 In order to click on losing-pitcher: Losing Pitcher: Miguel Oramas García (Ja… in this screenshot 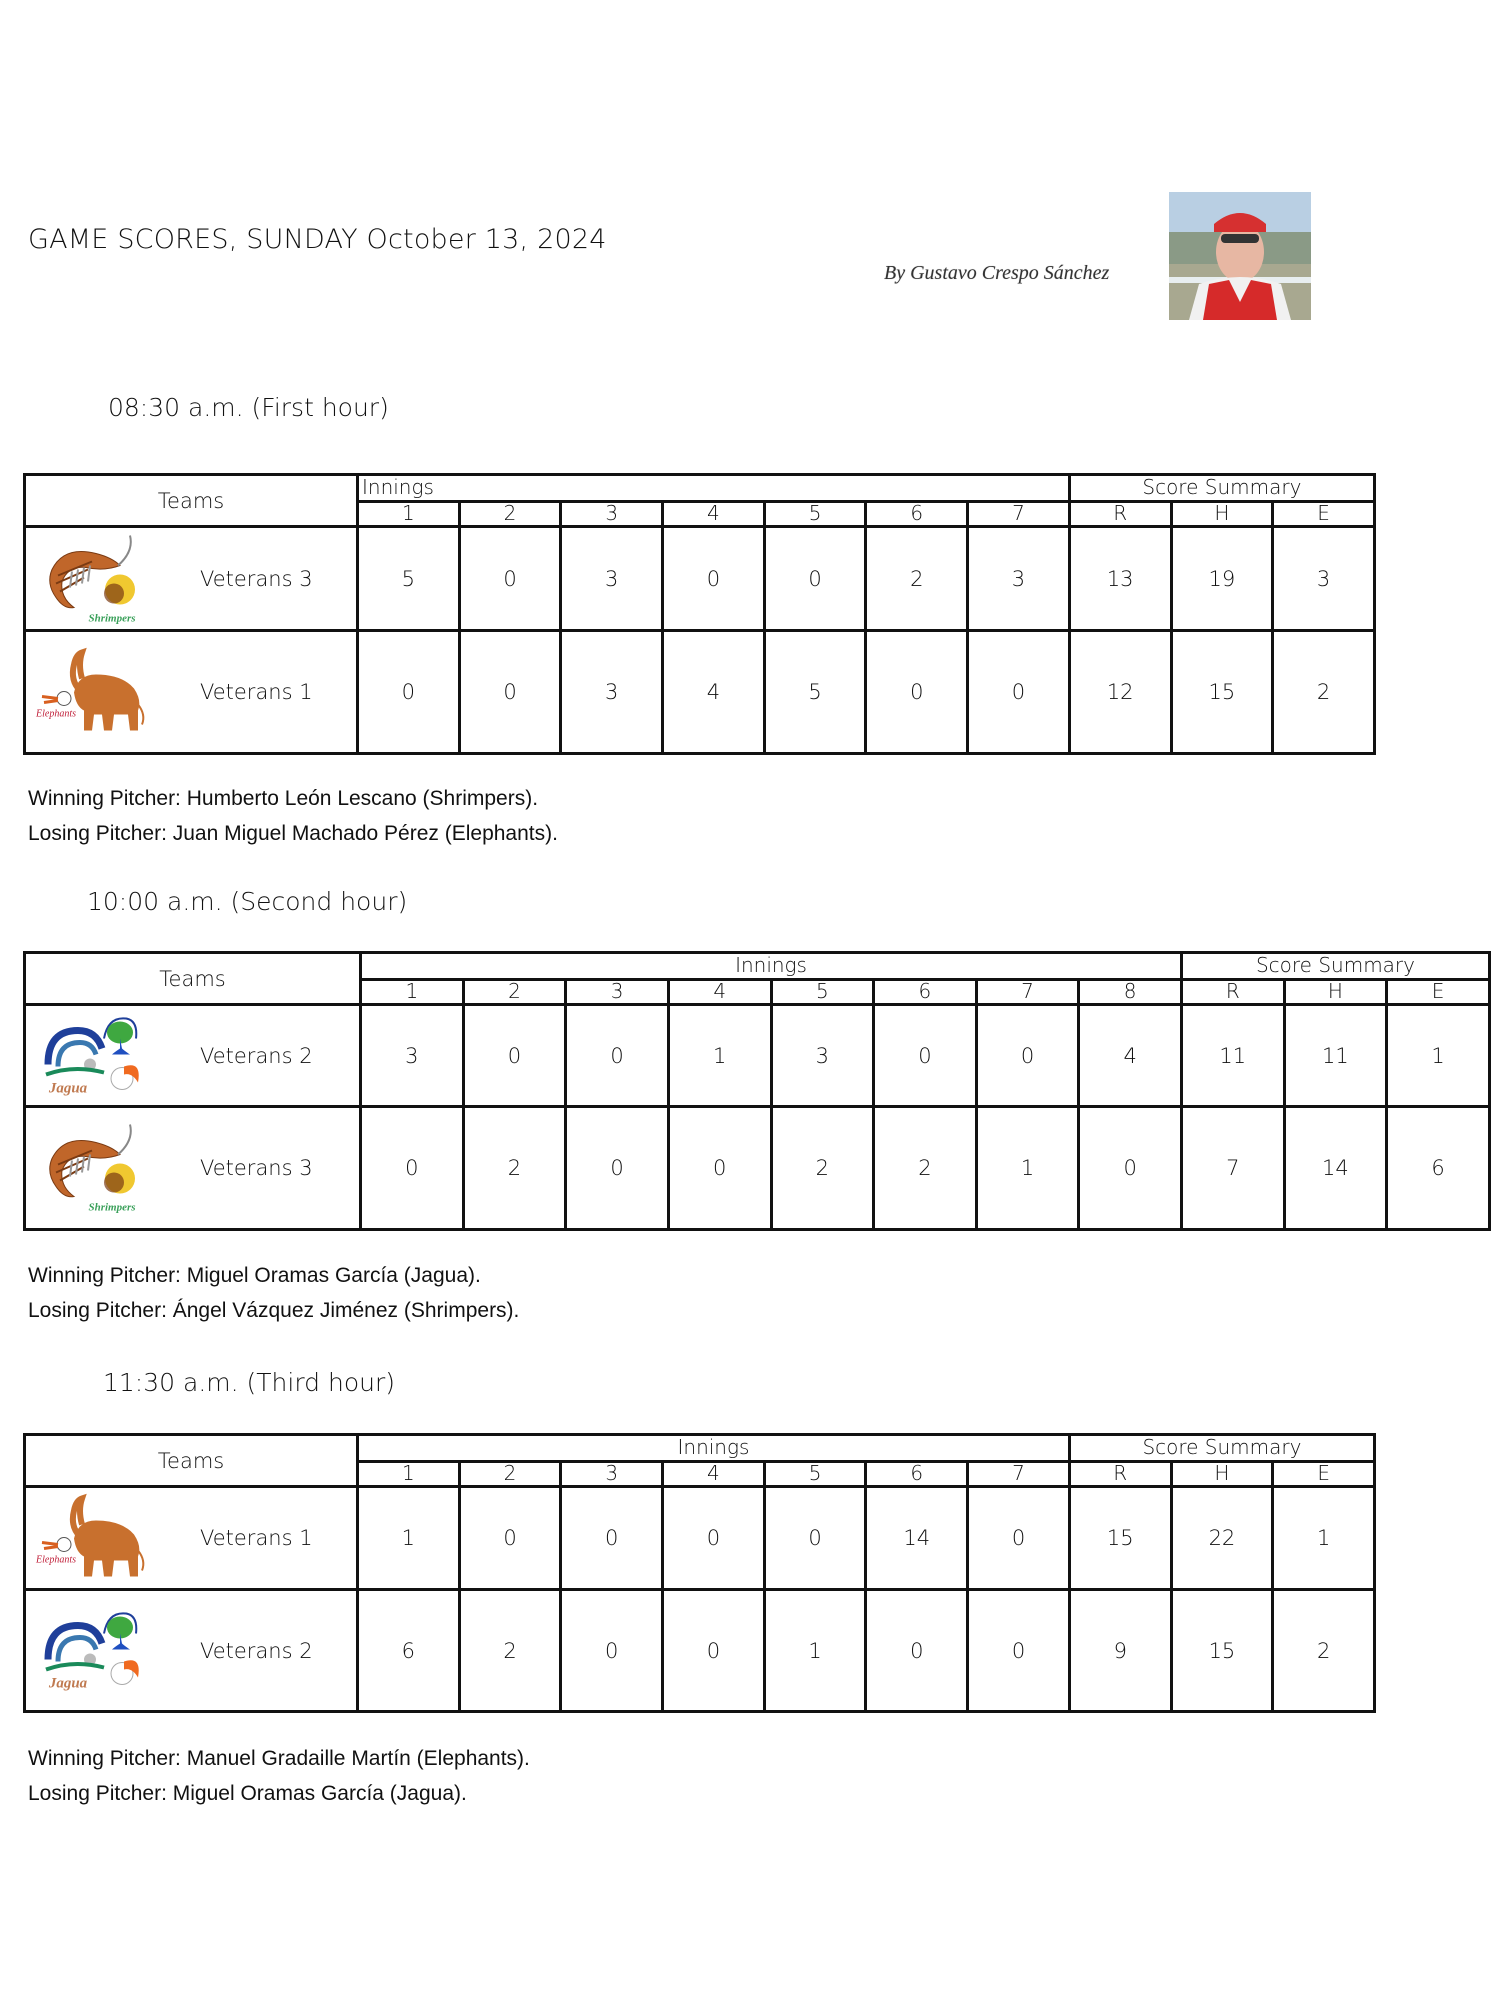, I will do `click(247, 1793)`.